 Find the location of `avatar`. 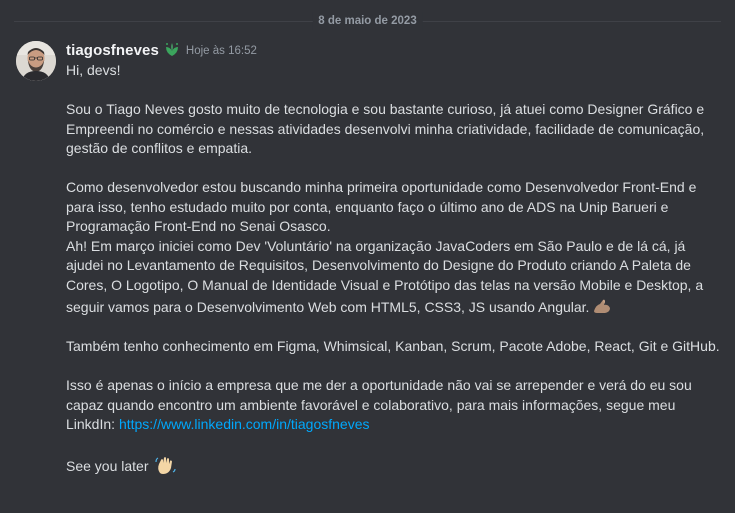

avatar is located at coordinates (36, 61).